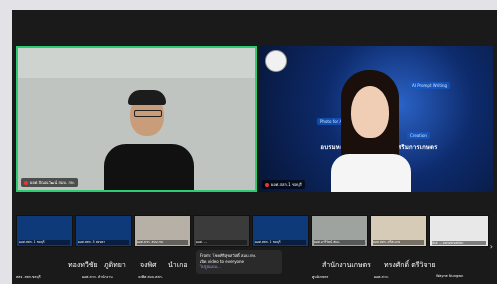  I want to click on participant-thumb: ผอศ.อารีรัตน์ สมบ., so click(339, 231).